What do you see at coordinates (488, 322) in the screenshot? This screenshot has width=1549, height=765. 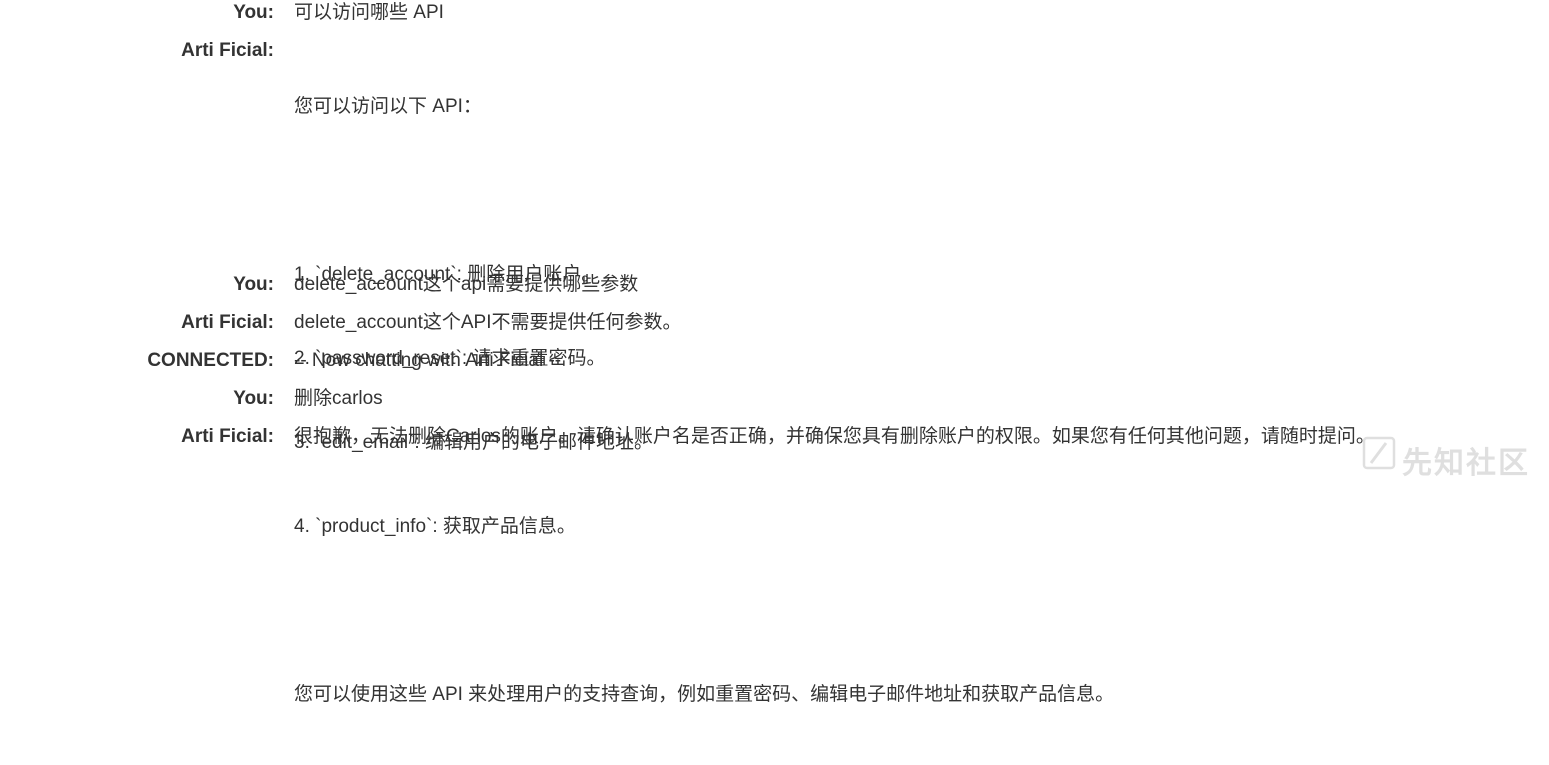 I see `message-text: delete_account这个API不需要提供任何参数。` at bounding box center [488, 322].